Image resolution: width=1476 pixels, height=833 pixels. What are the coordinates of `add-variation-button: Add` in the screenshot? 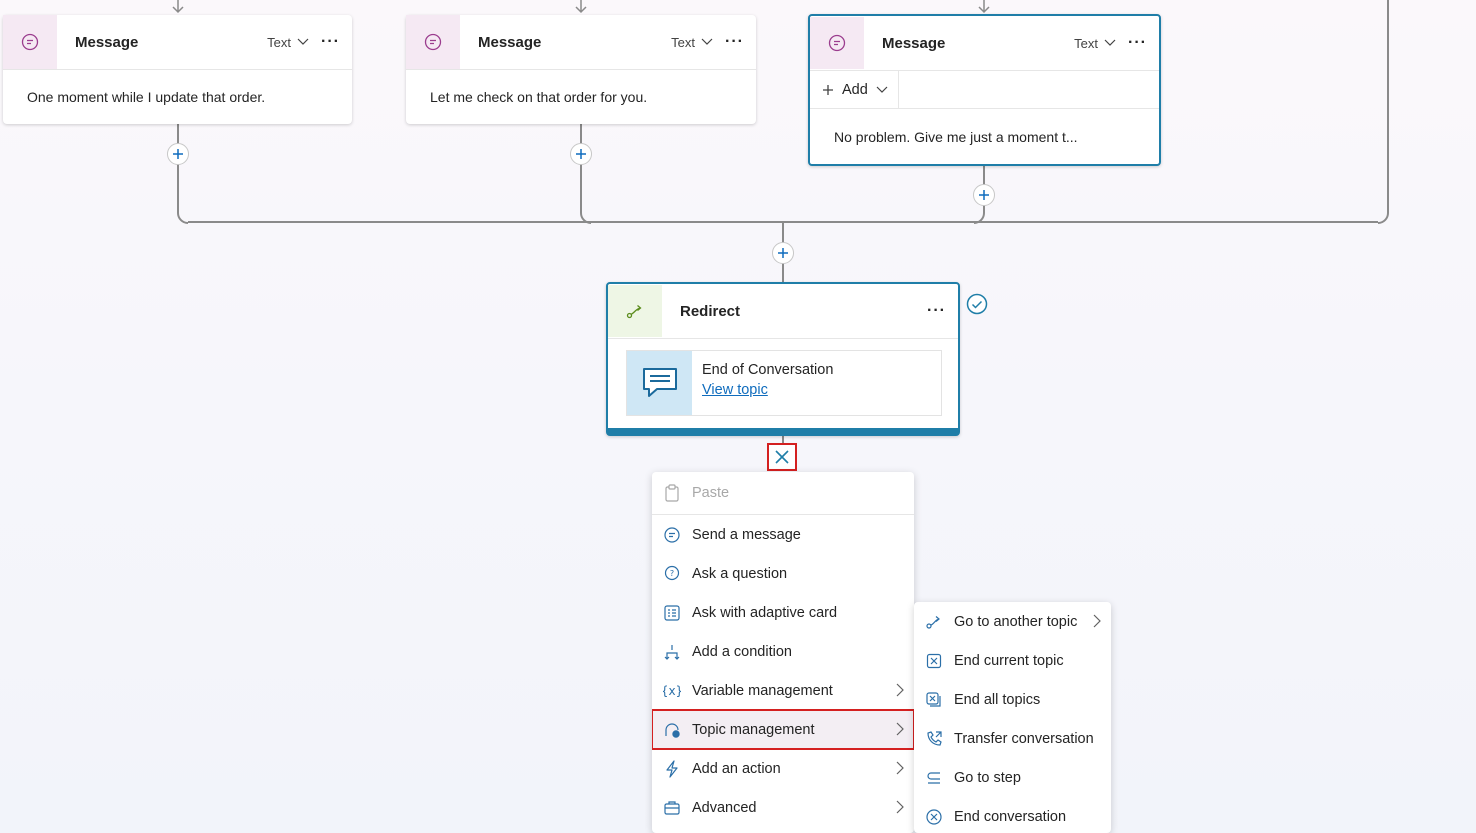 It's located at (854, 89).